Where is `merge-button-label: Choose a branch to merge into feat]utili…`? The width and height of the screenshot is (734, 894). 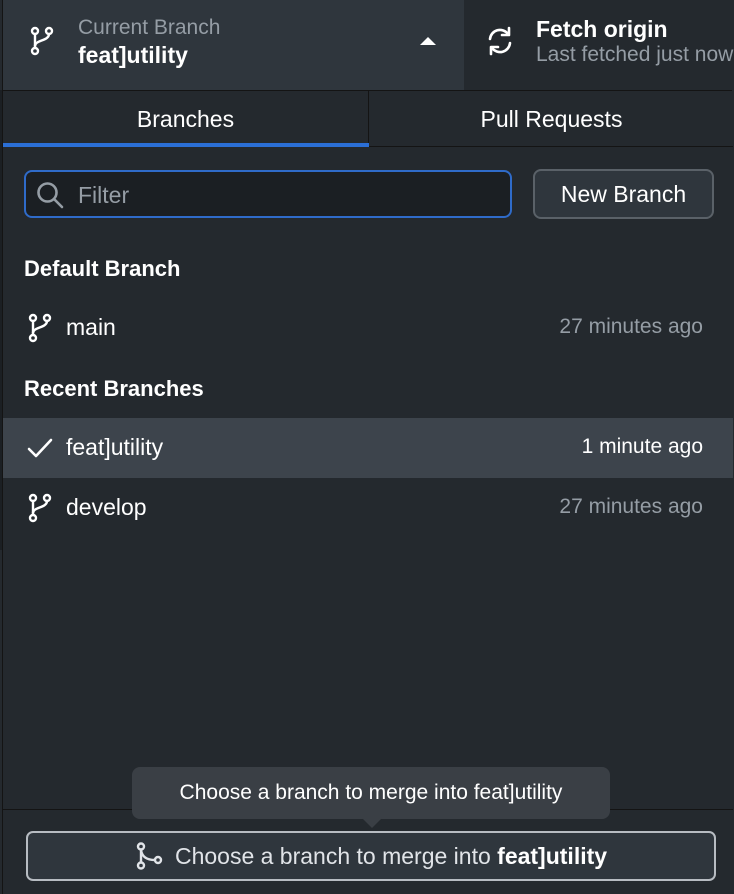 merge-button-label: Choose a branch to merge into feat]utili… is located at coordinates (391, 855).